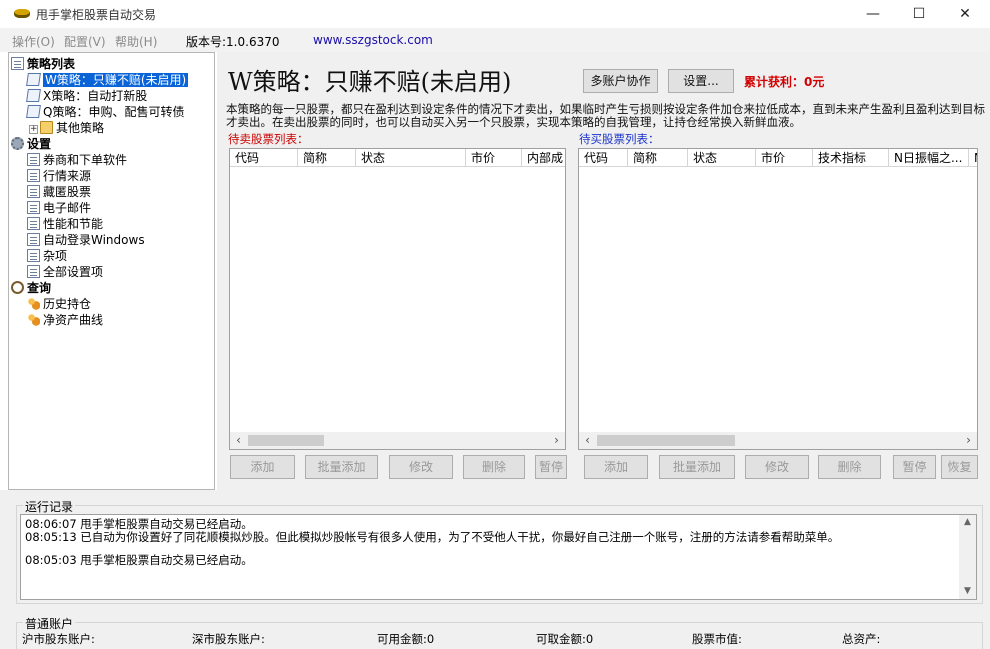  What do you see at coordinates (17, 287) in the screenshot?
I see `magnifier-icon` at bounding box center [17, 287].